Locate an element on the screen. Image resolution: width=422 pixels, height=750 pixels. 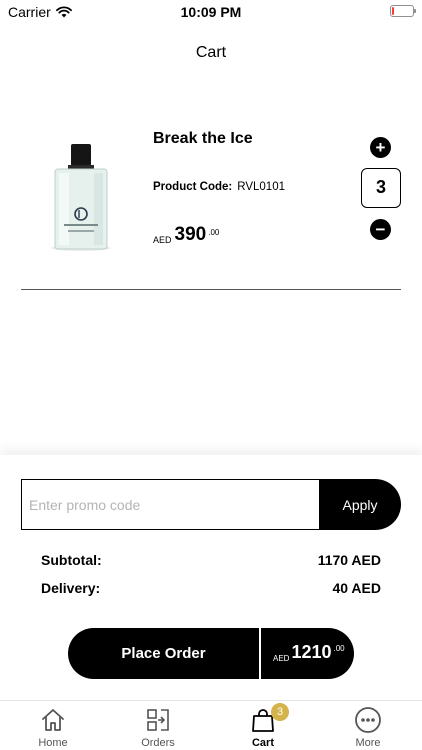
tab-orders: Orders is located at coordinates (158, 725).